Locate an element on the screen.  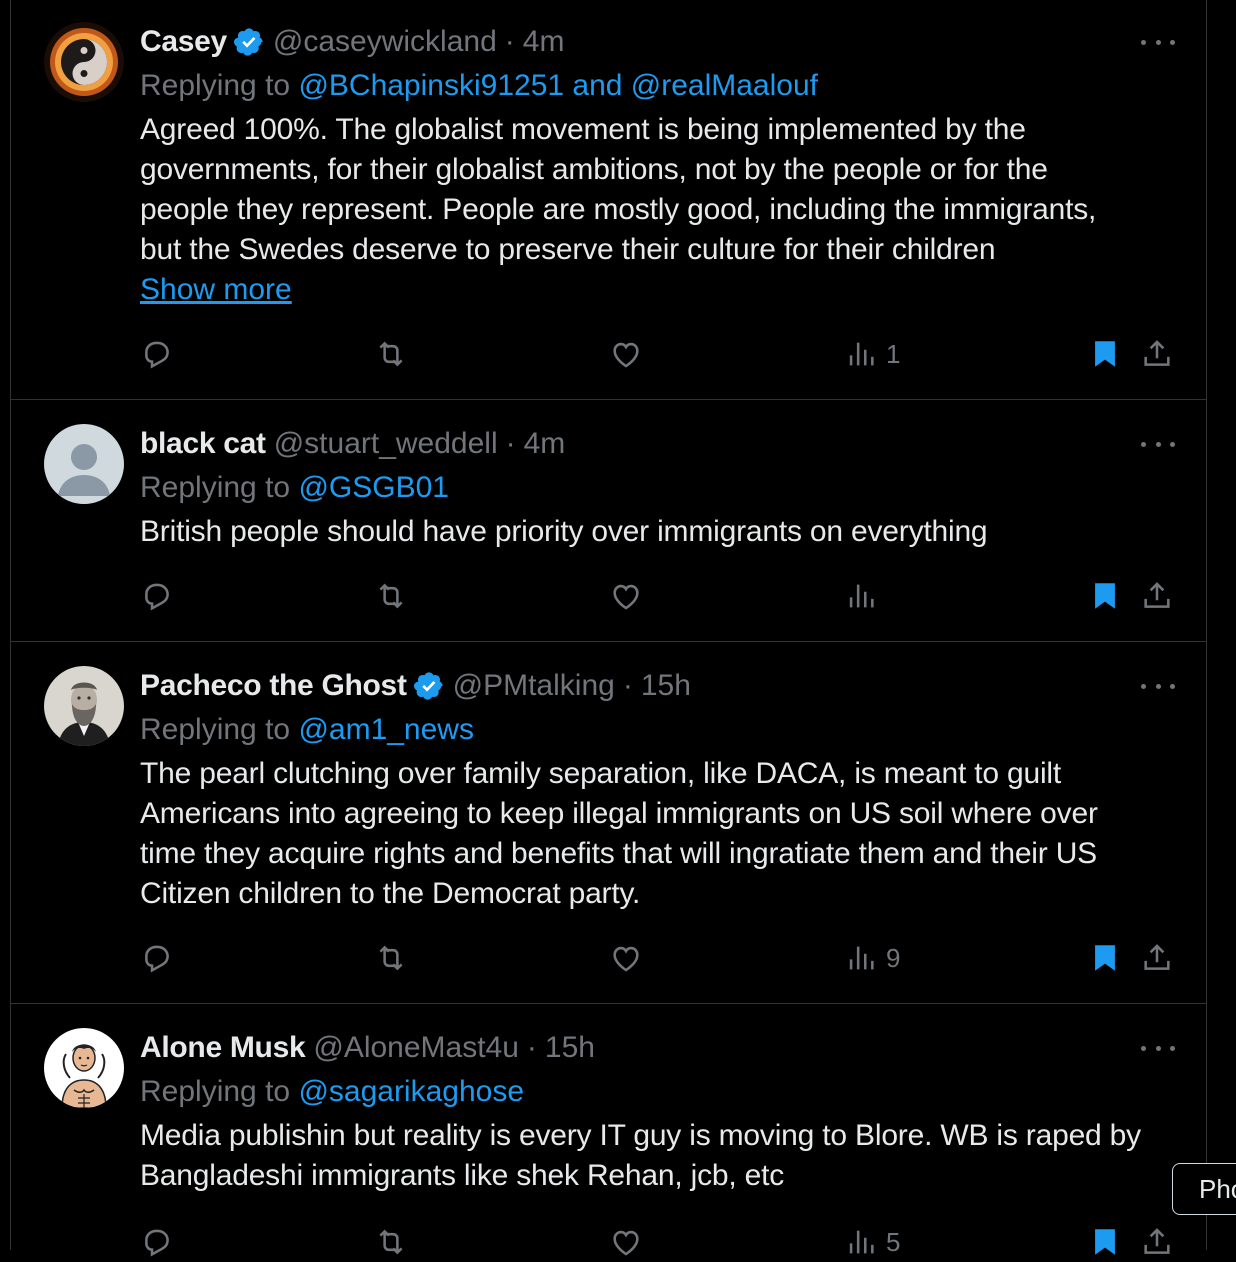
user-handle: @PMtalking is located at coordinates (534, 686).